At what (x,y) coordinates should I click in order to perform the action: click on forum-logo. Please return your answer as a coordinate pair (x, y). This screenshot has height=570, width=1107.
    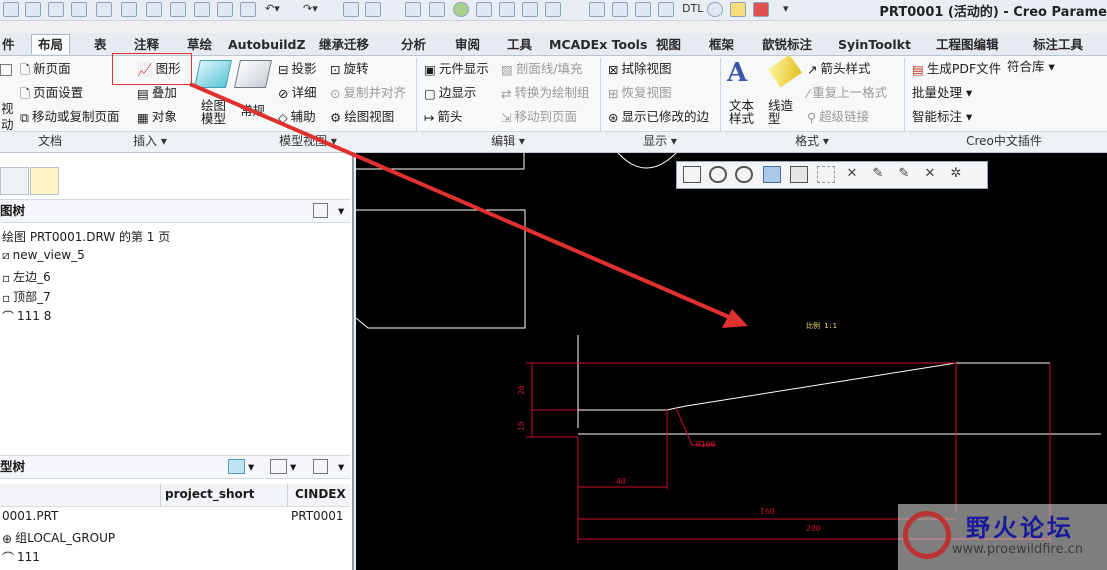
    Looking at the image, I should click on (927, 535).